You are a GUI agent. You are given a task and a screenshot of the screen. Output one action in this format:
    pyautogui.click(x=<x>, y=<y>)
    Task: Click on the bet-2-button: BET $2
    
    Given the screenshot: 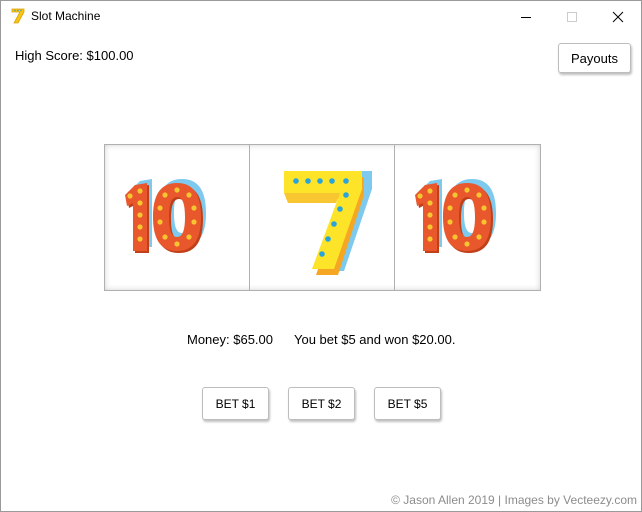 What is the action you would take?
    pyautogui.click(x=321, y=403)
    